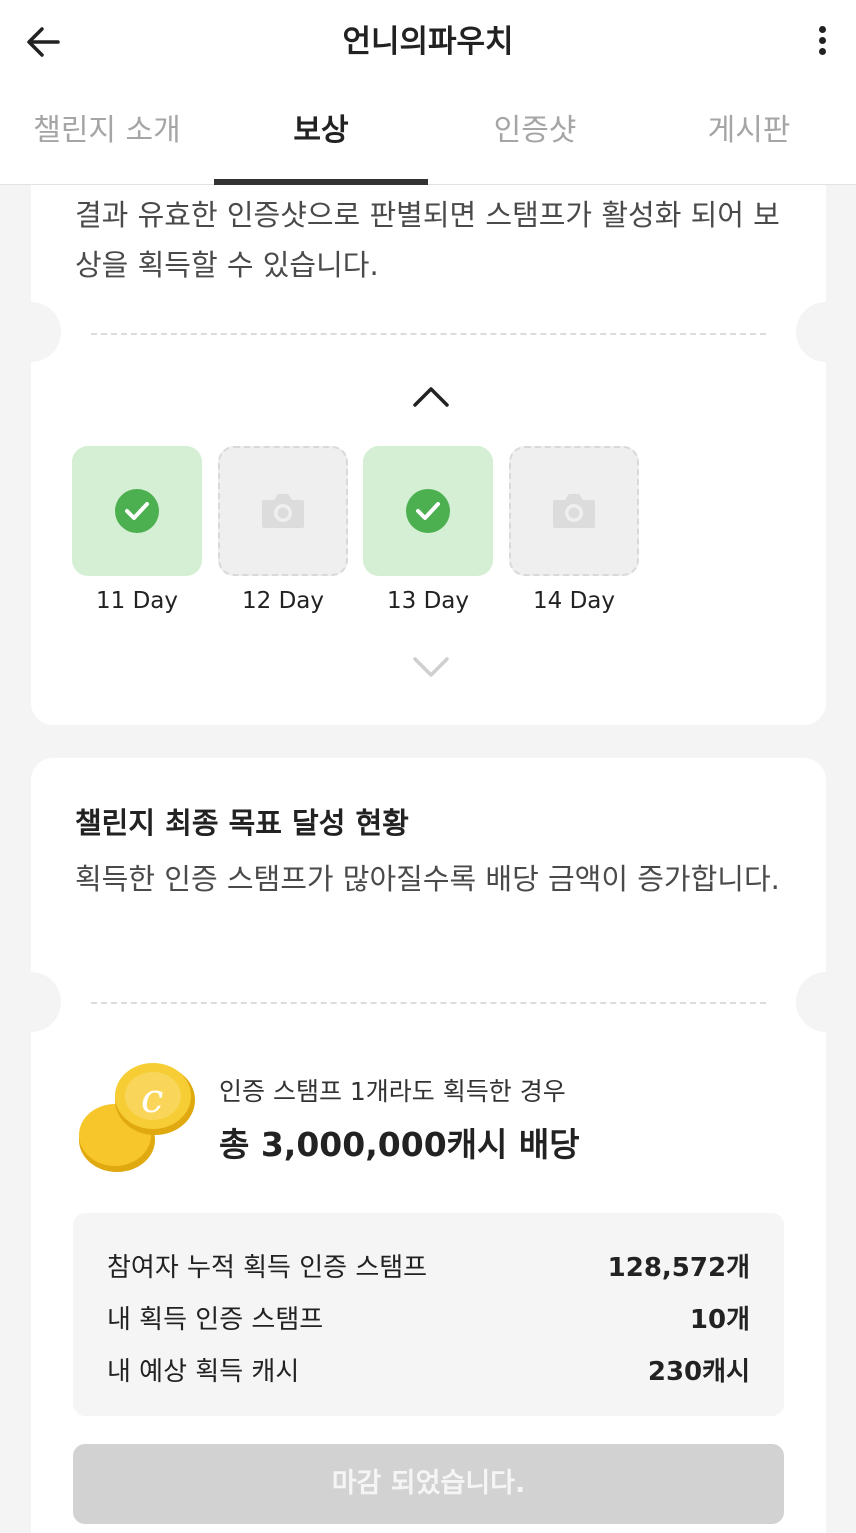  I want to click on day-label: 14 Day, so click(574, 601).